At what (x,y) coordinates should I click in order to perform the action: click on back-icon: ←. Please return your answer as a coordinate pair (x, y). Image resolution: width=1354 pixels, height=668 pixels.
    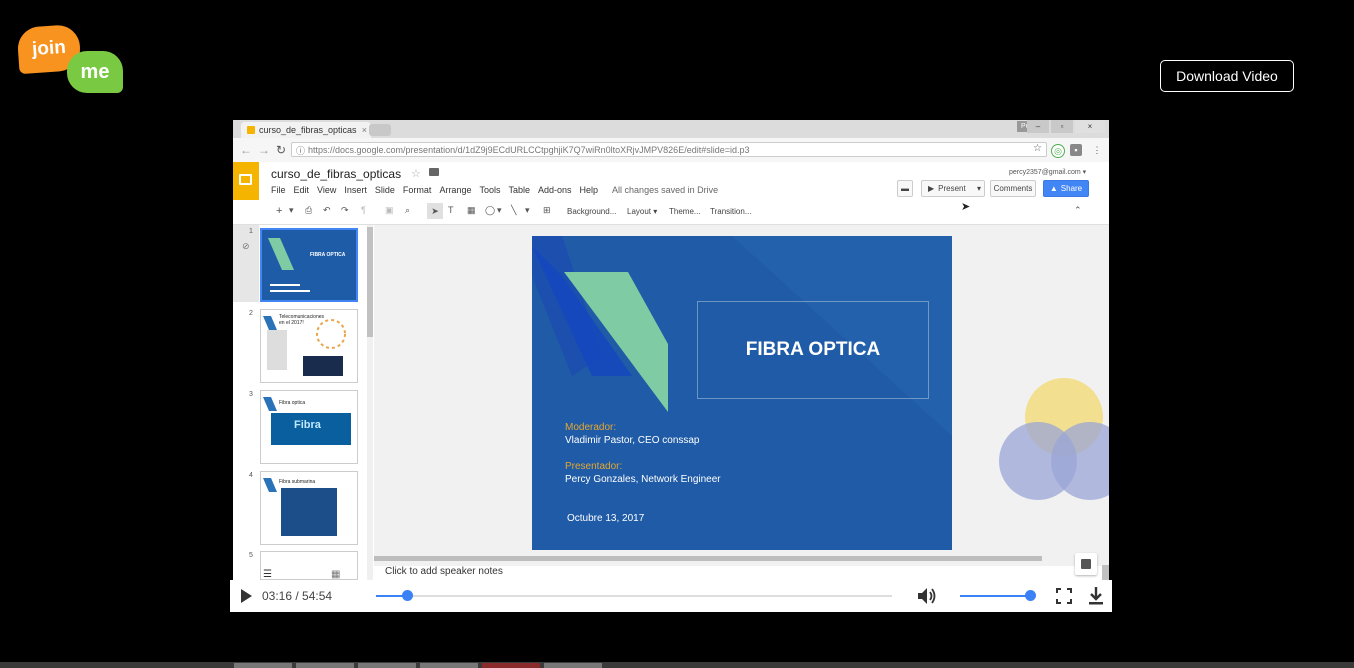
    Looking at the image, I should click on (246, 150).